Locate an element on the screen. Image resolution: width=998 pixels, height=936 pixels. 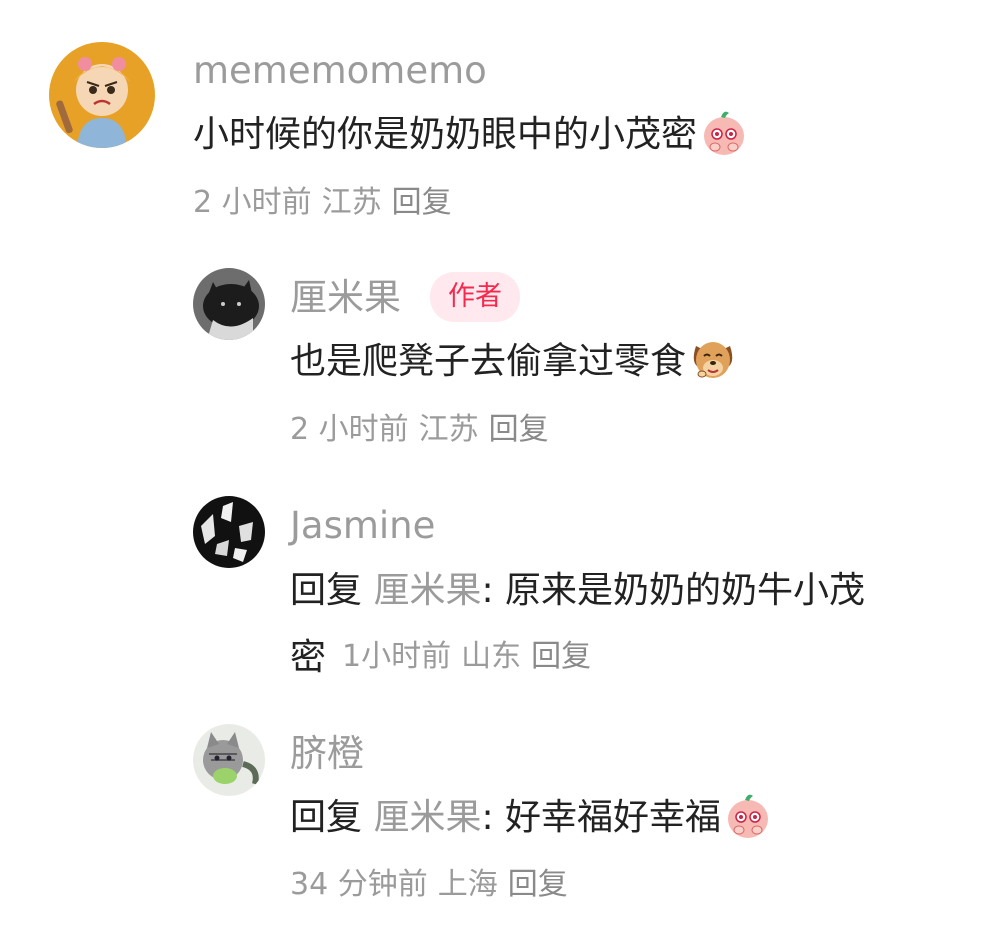
abstract-bw-avatar-icon is located at coordinates (229, 532).